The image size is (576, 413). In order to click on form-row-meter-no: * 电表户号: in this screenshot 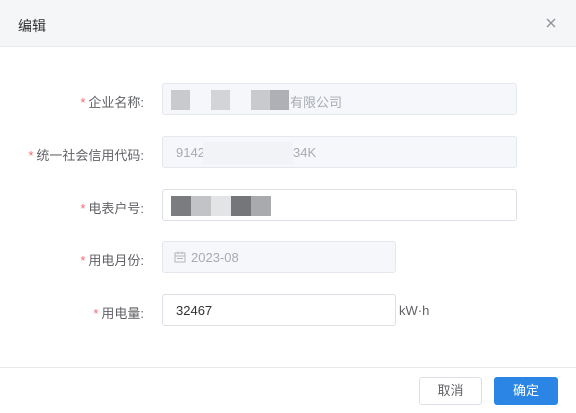, I will do `click(288, 206)`.